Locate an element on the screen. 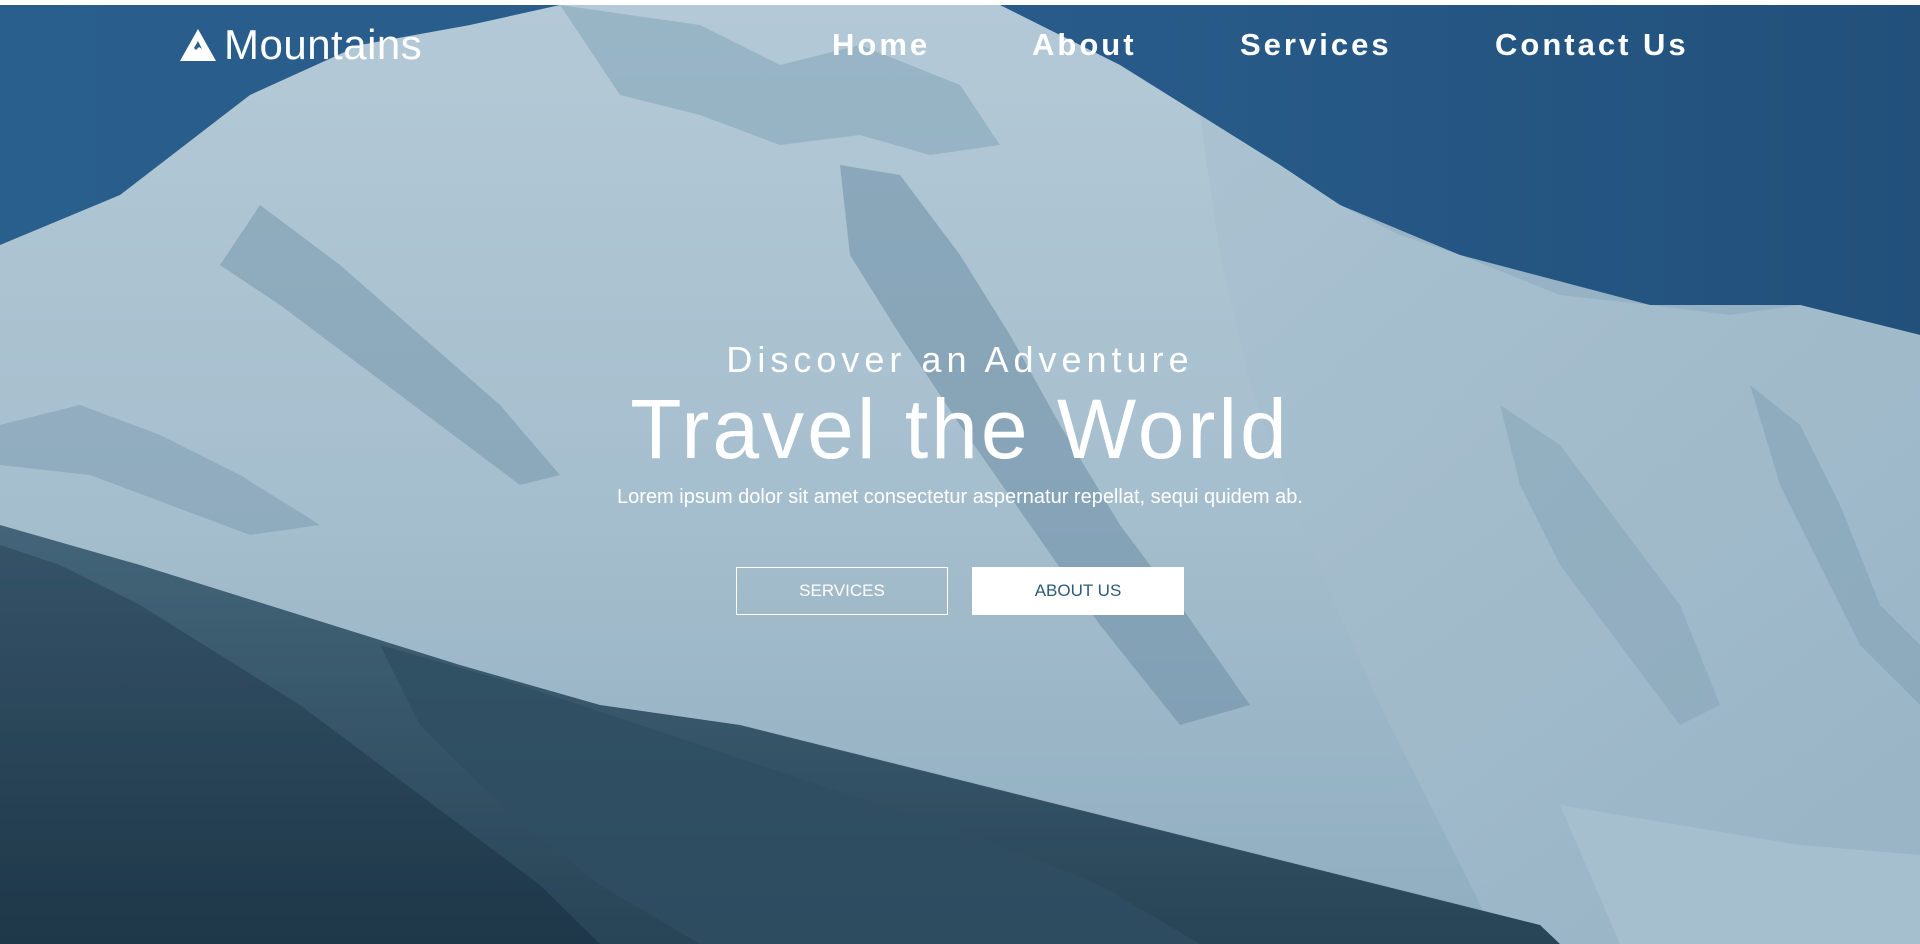 This screenshot has height=944, width=1920. hero-eyebrow: Discover an Adventure is located at coordinates (960, 359).